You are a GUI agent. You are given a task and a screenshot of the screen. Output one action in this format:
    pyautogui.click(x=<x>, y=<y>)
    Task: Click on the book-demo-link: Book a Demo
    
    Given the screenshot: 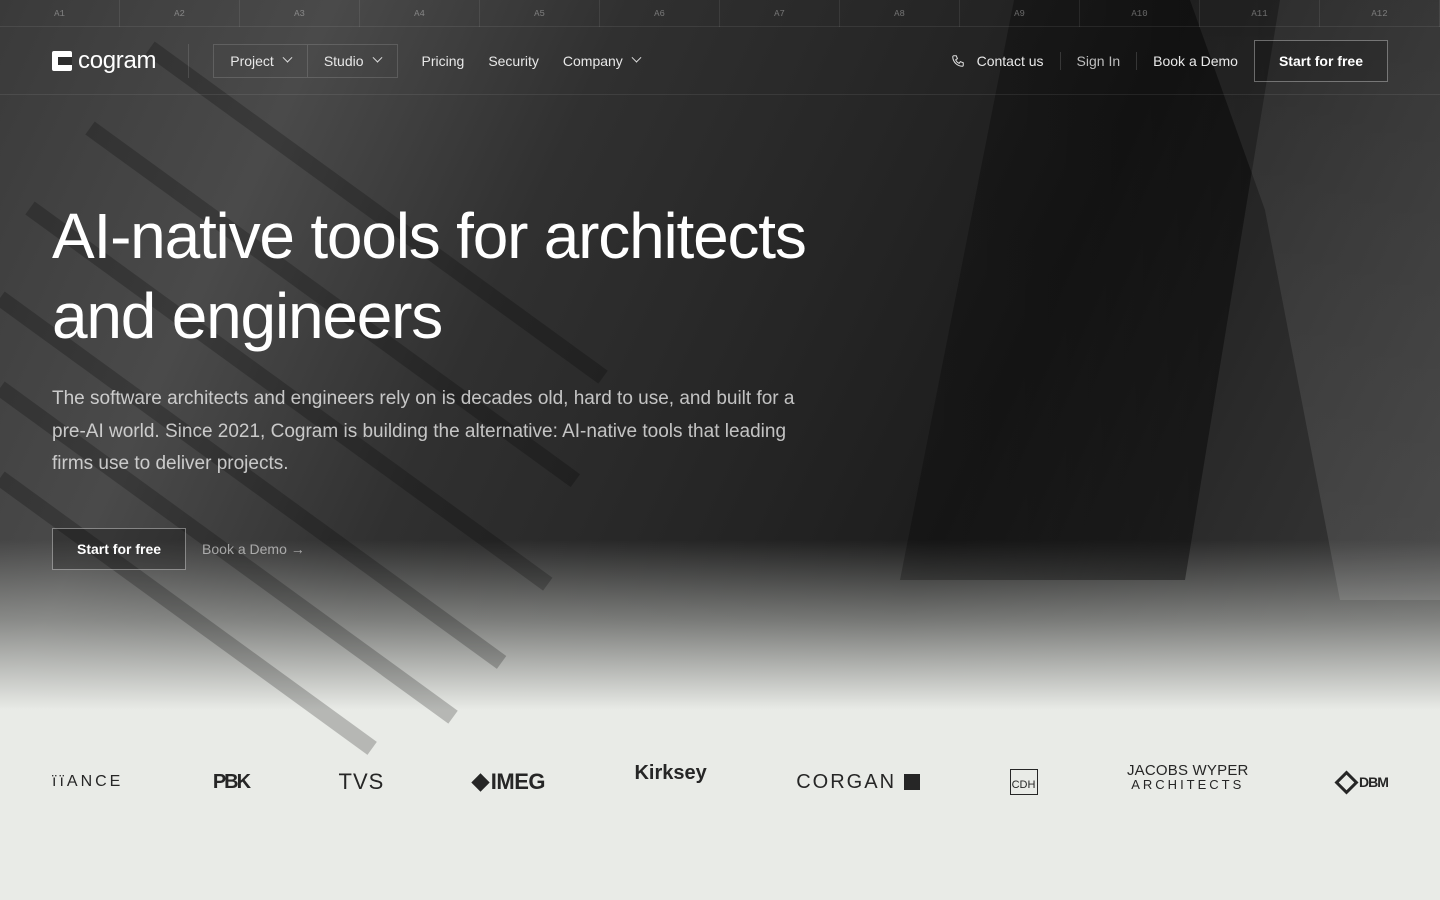 What is the action you would take?
    pyautogui.click(x=1195, y=61)
    